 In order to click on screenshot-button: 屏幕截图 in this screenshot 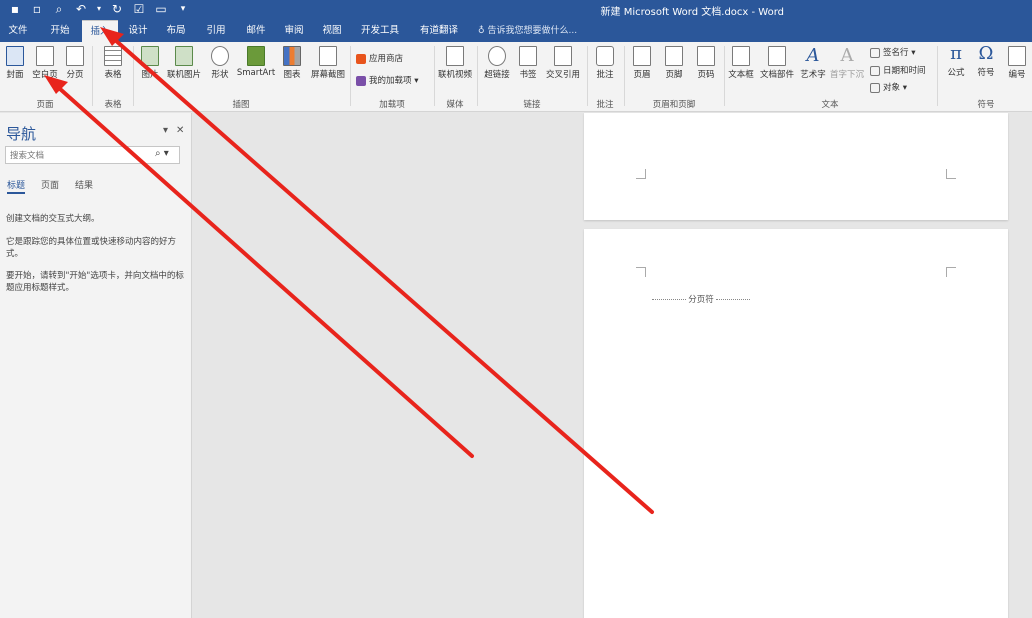, I will do `click(328, 63)`.